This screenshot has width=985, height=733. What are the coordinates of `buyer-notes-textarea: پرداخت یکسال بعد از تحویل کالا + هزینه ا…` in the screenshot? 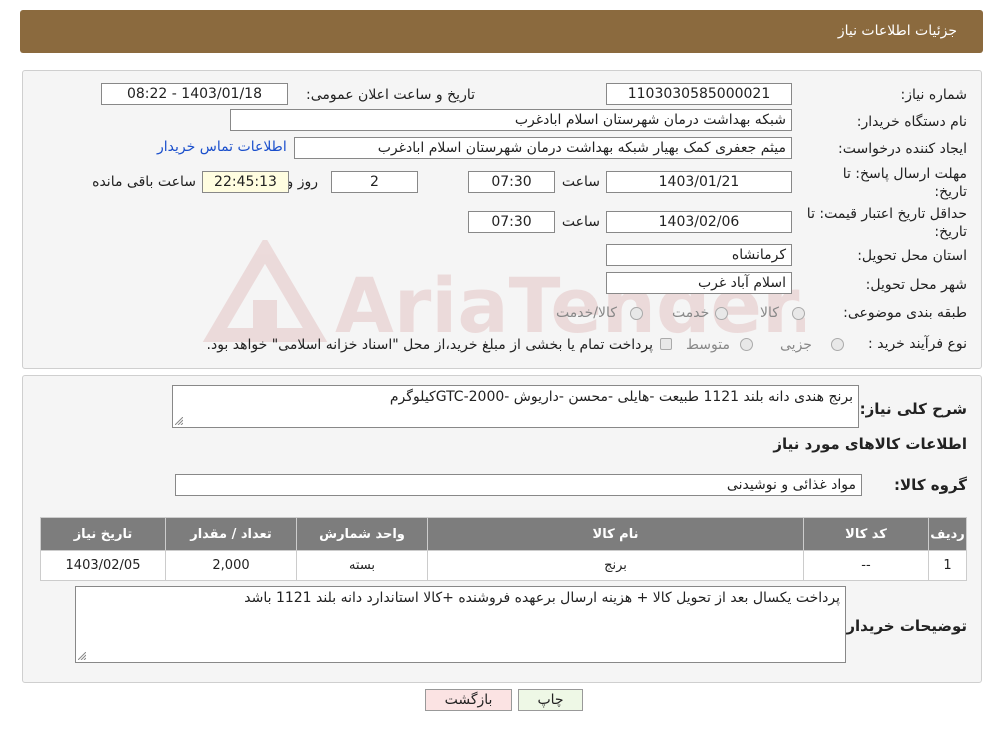 It's located at (460, 624).